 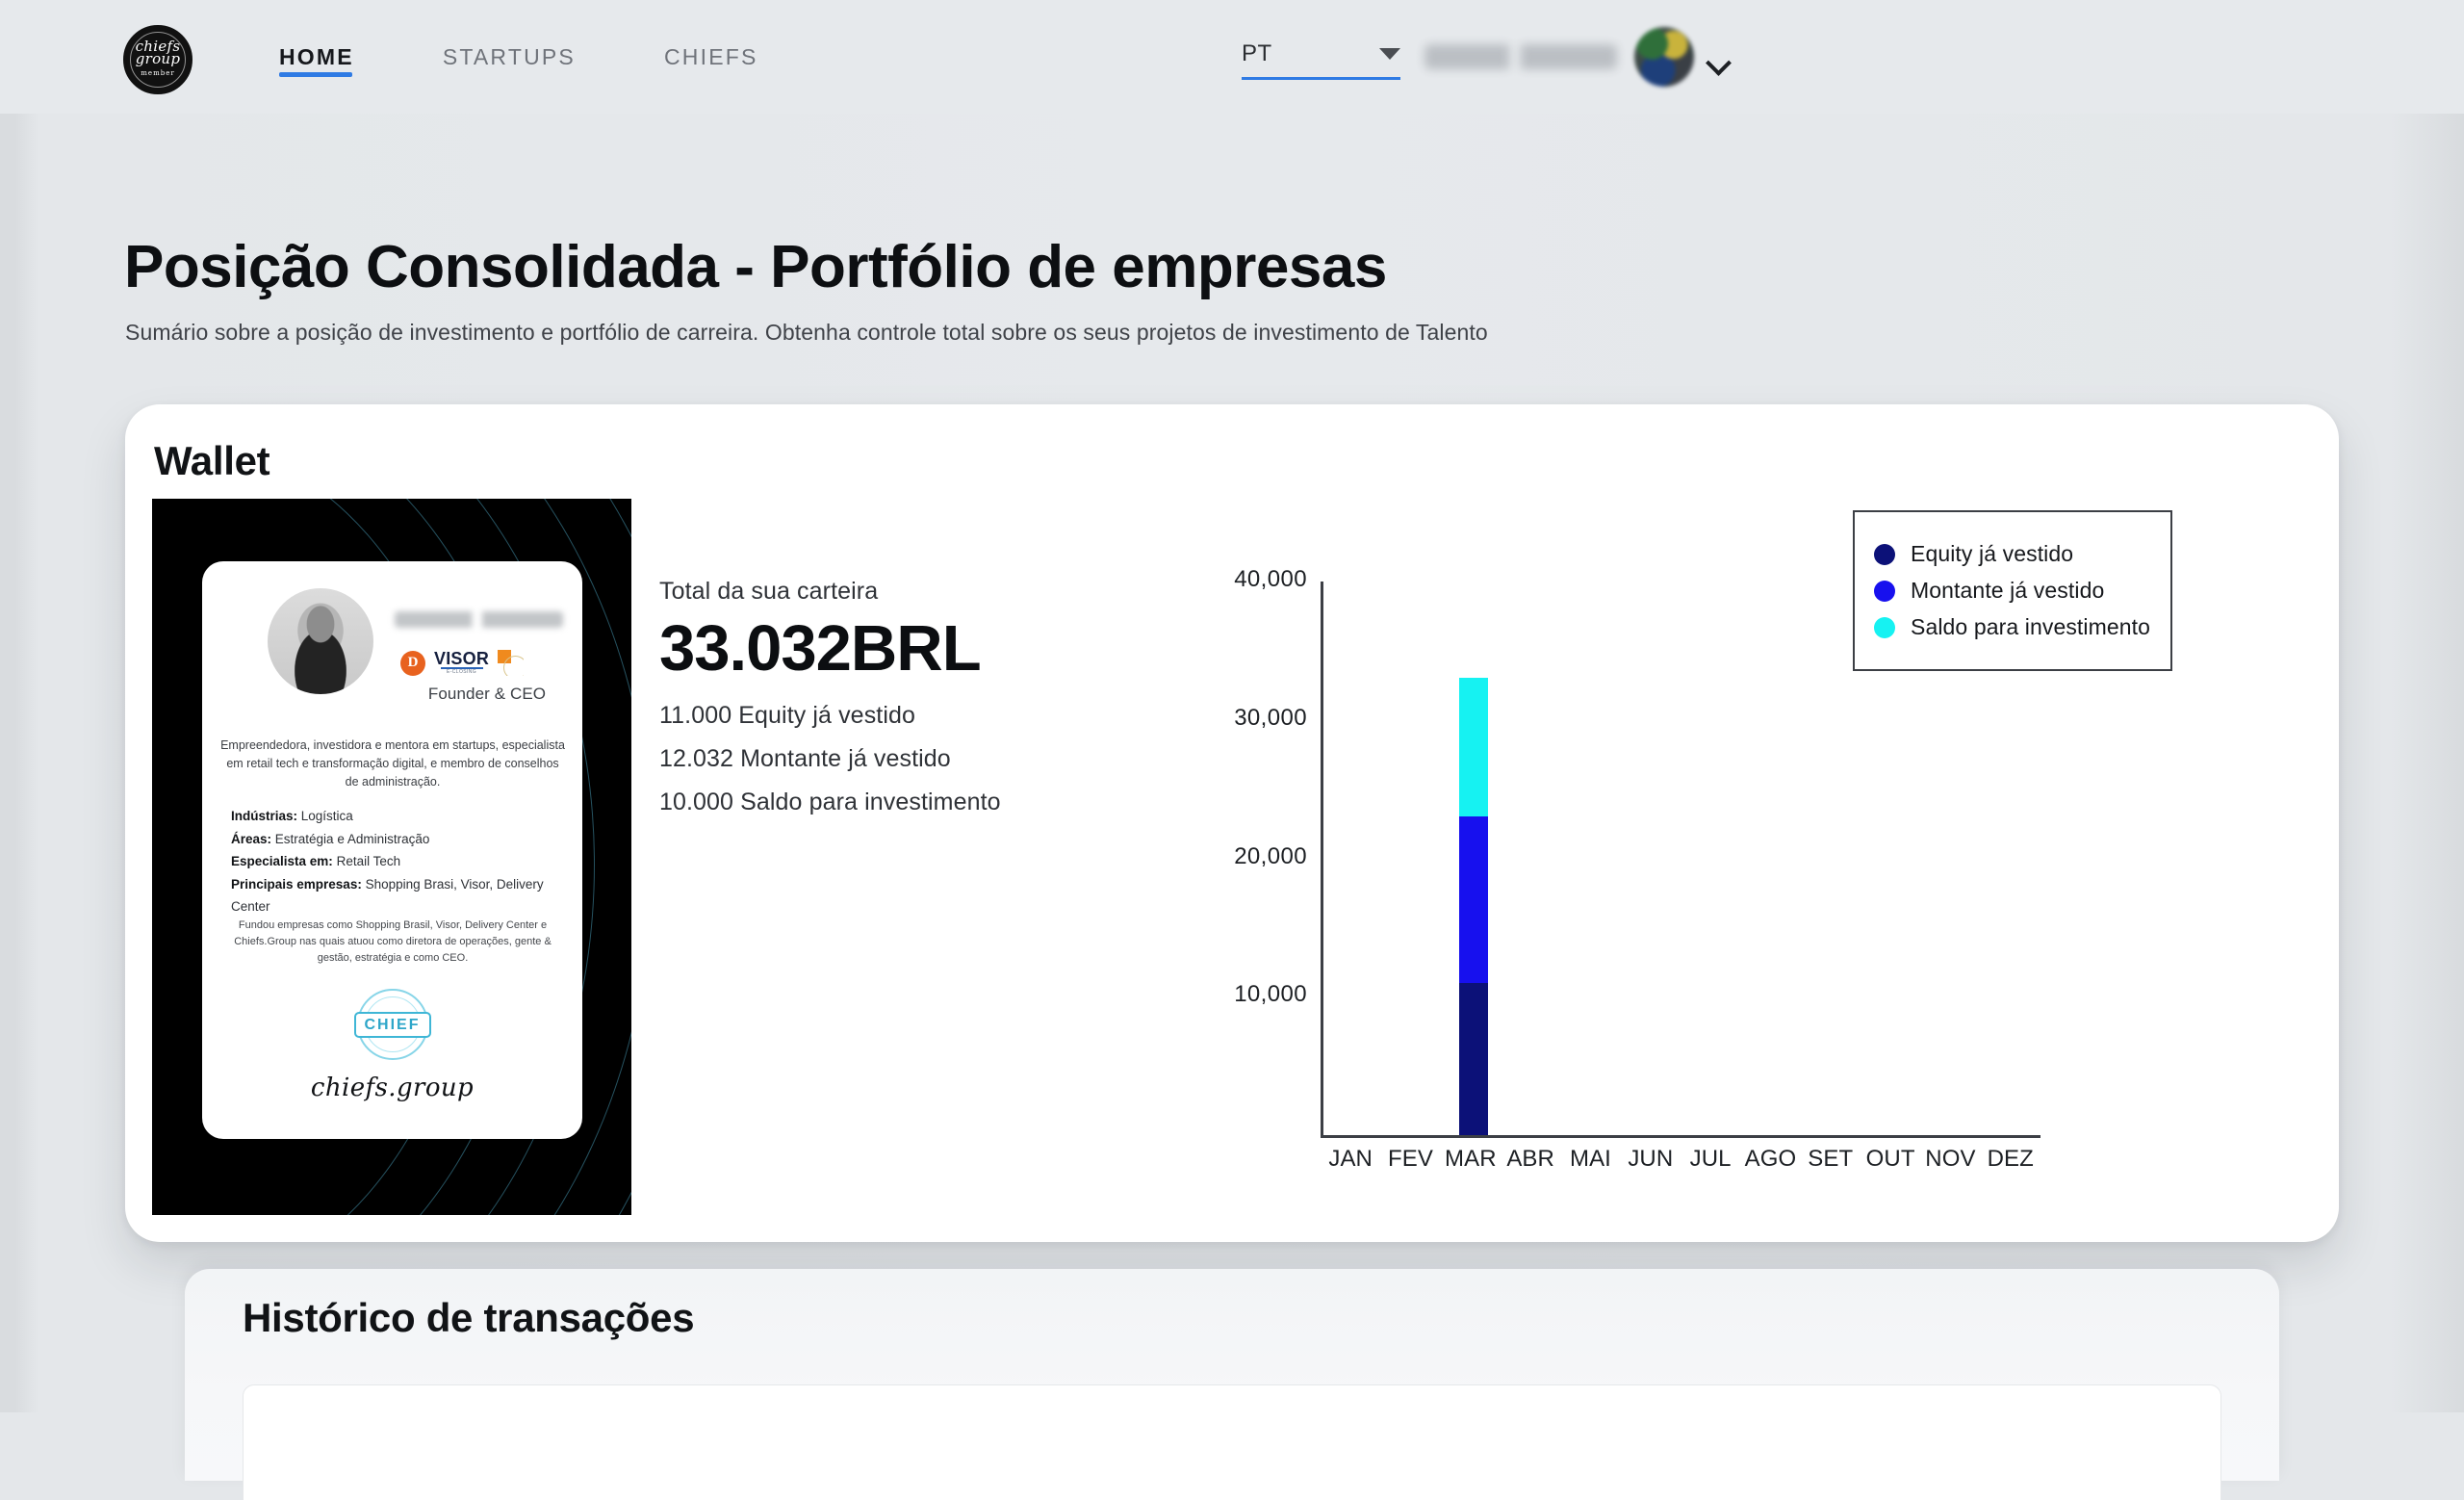 I want to click on chief-badge-label: CHIEF, so click(x=393, y=1025).